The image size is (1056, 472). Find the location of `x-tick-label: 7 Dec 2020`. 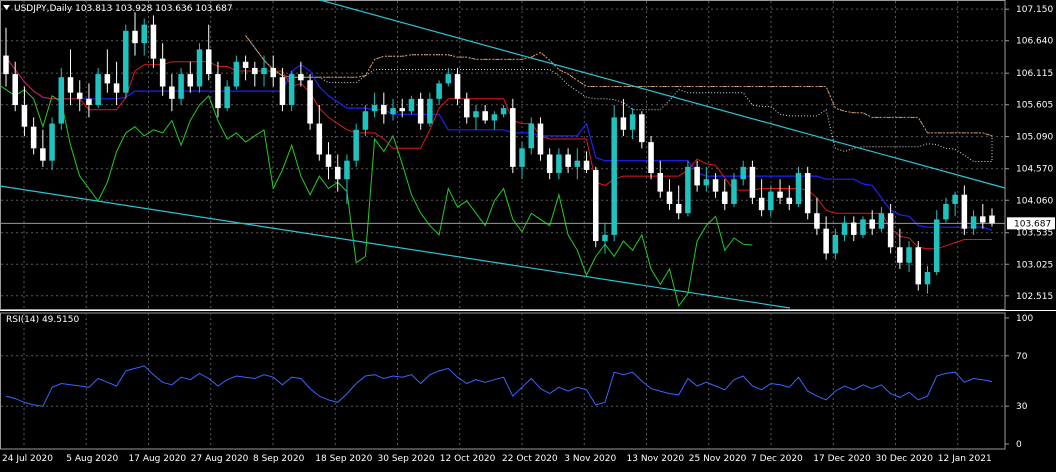

x-tick-label: 7 Dec 2020 is located at coordinates (777, 459).